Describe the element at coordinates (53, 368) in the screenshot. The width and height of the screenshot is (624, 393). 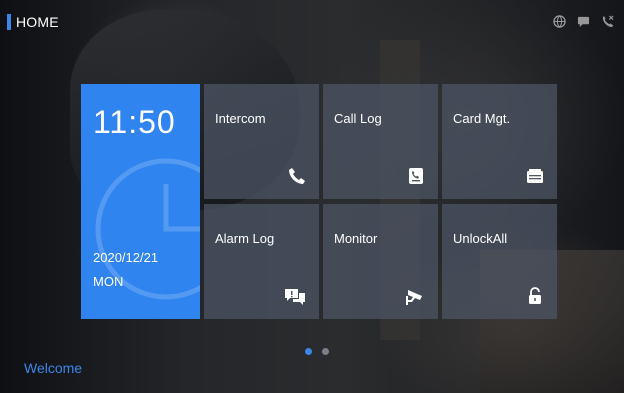
I see `welcome-text: Welcome` at that location.